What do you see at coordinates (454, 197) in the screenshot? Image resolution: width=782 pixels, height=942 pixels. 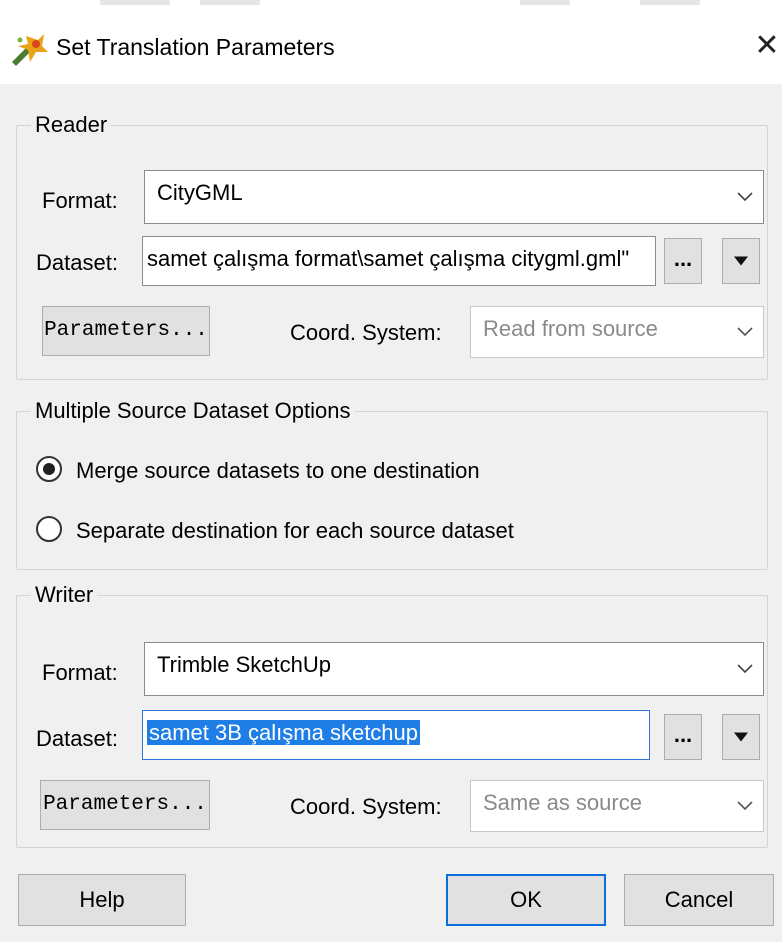 I see `reader-format-select: CityGML` at bounding box center [454, 197].